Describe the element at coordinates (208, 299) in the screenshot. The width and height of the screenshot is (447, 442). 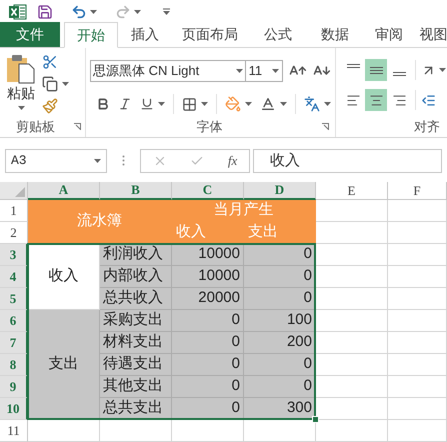
I see `table-cell: 20000` at that location.